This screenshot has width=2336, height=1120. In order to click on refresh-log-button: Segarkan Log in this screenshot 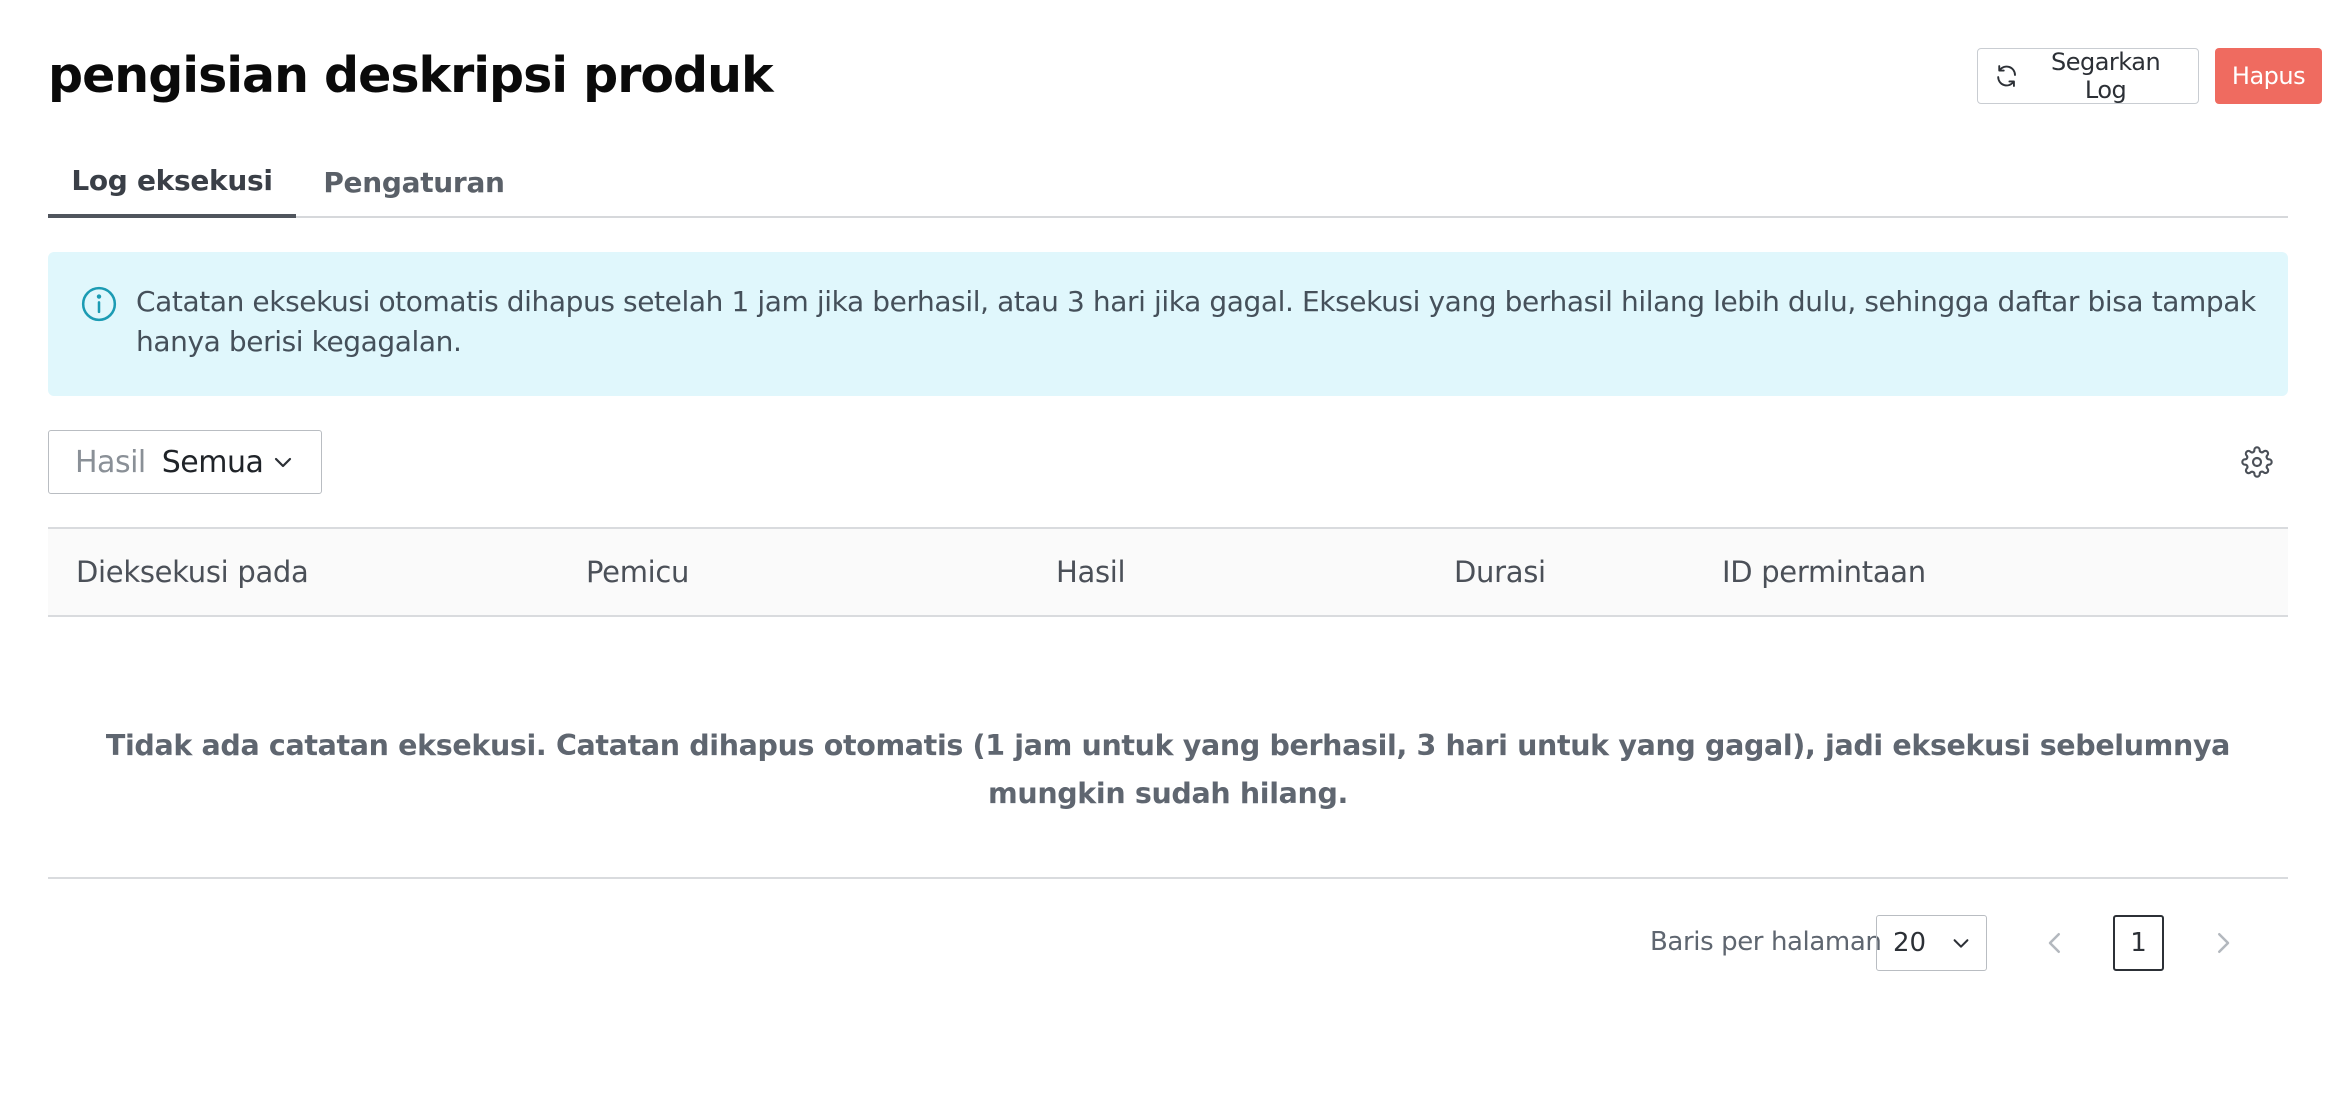, I will do `click(2088, 76)`.